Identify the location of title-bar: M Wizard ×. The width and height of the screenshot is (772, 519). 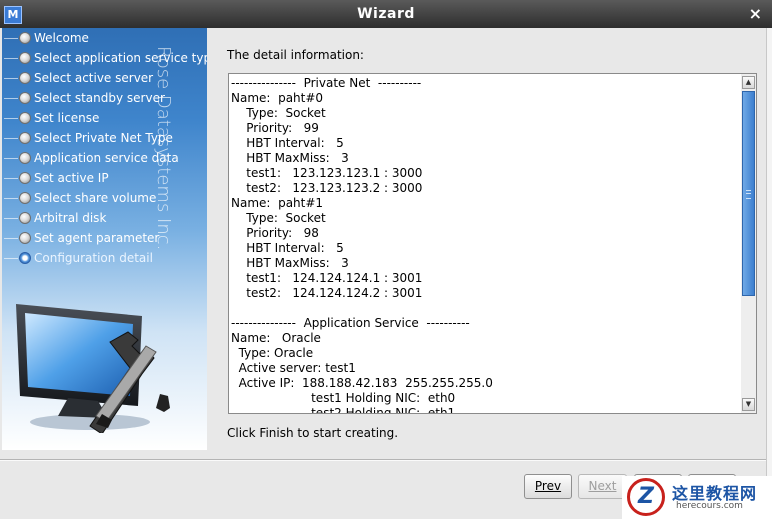
(386, 14).